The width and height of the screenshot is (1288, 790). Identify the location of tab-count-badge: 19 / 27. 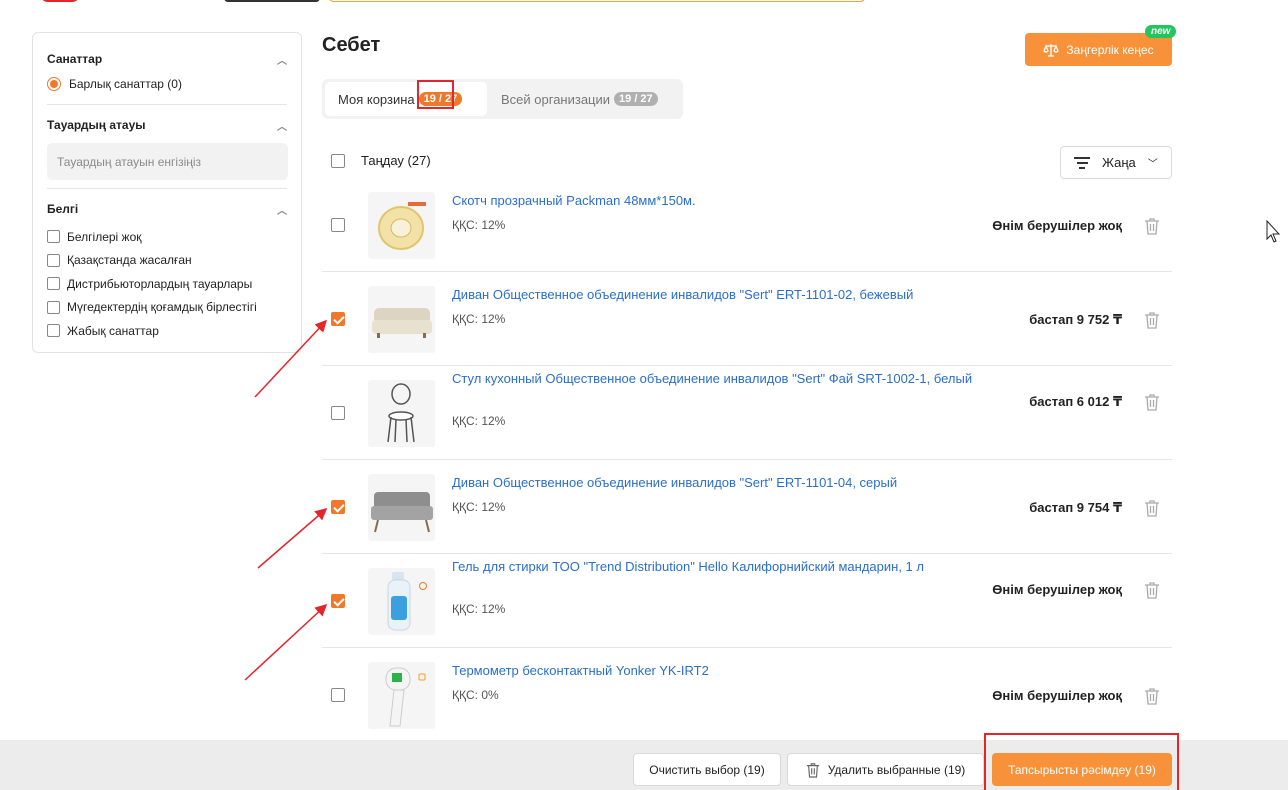
(636, 99).